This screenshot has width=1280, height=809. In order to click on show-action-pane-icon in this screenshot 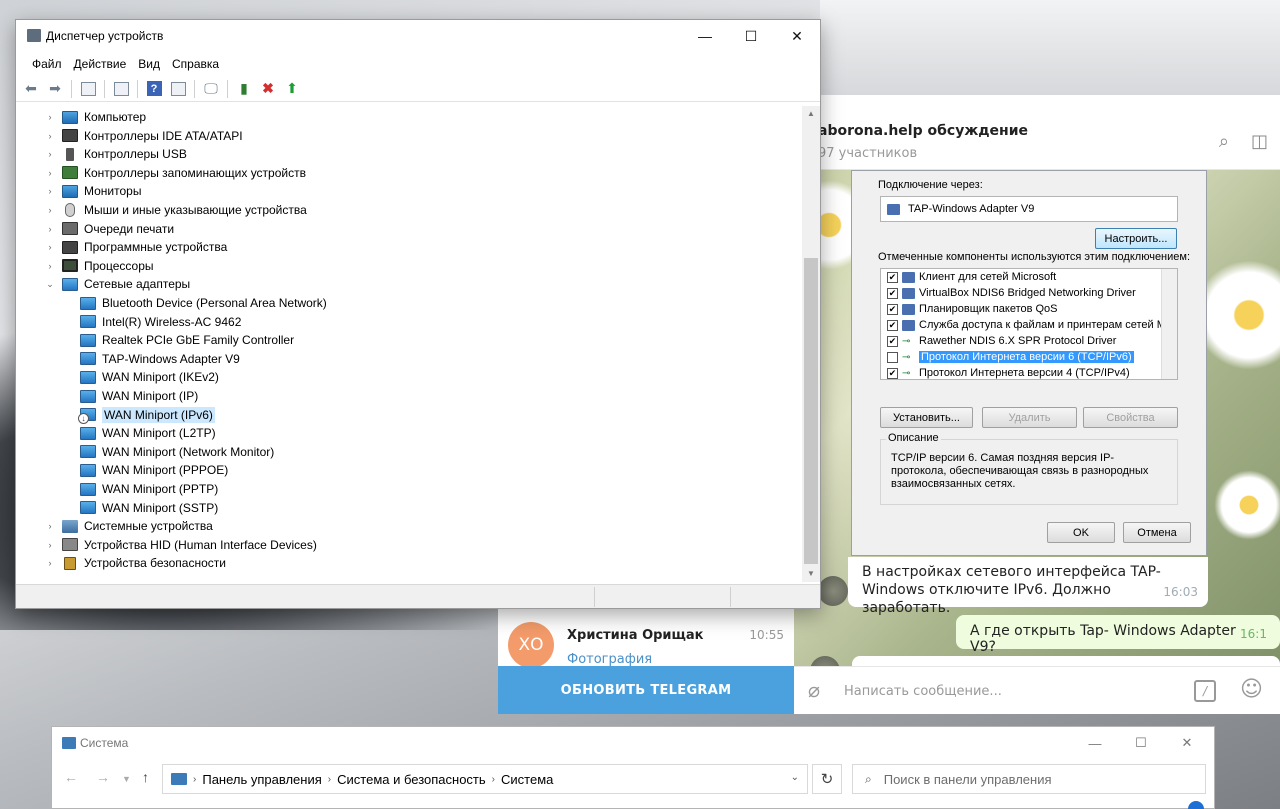, I will do `click(178, 89)`.